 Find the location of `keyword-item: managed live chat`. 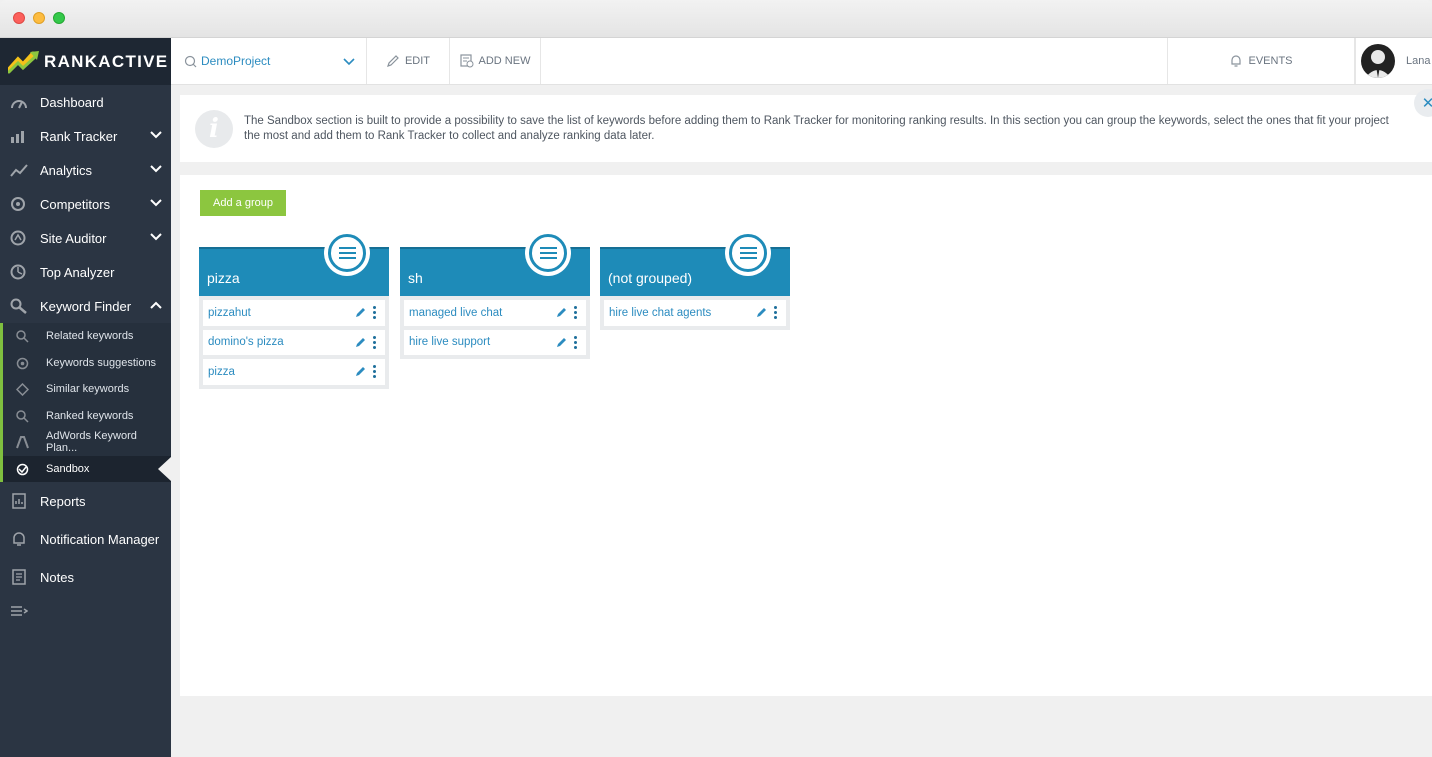

keyword-item: managed live chat is located at coordinates (495, 313).